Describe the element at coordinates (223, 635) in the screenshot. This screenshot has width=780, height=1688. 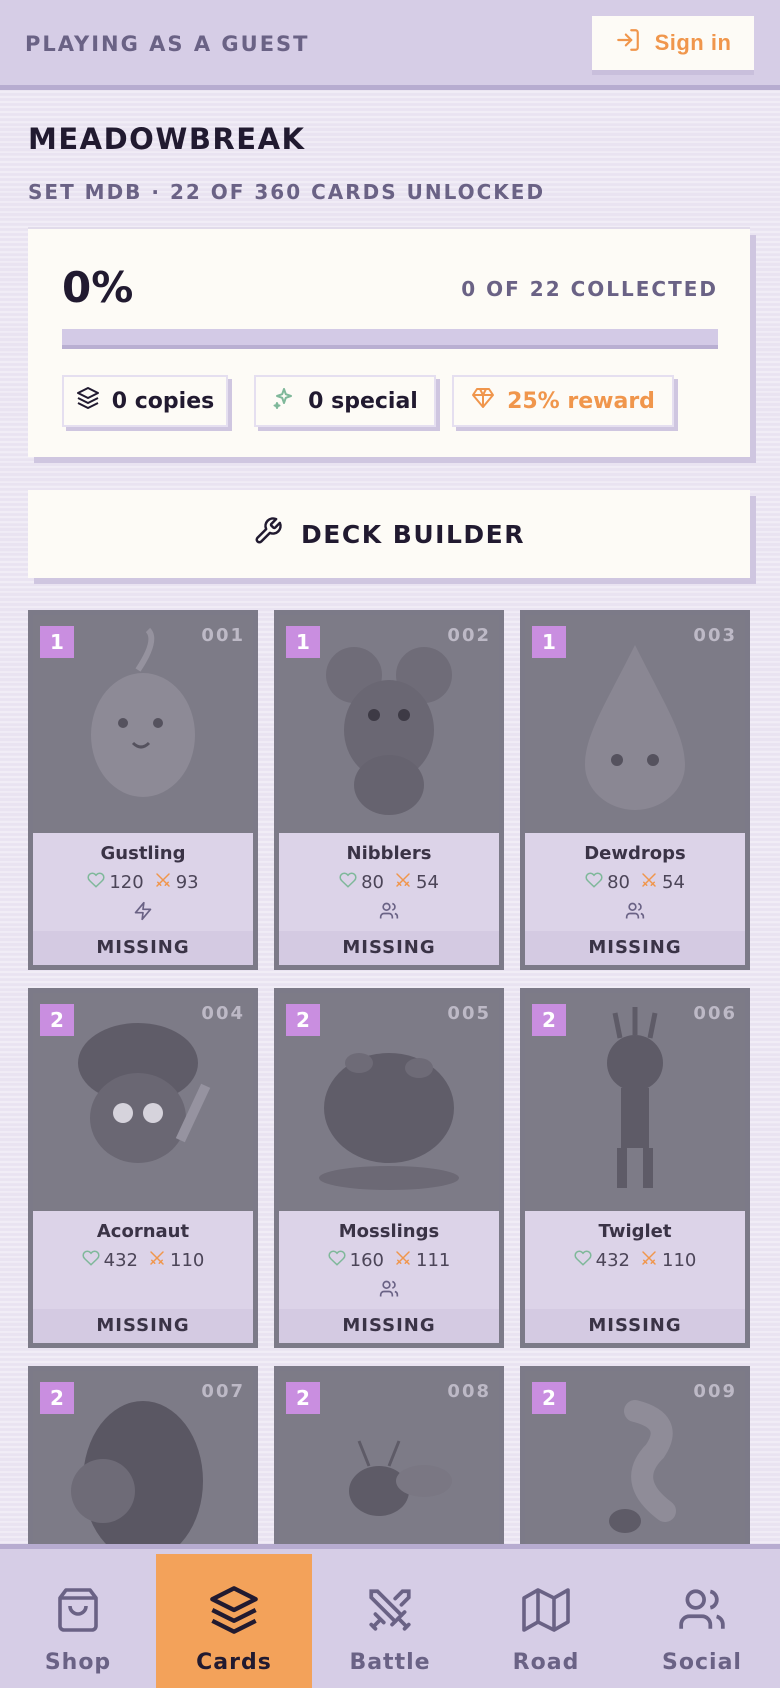
I see `card-number: 001` at that location.